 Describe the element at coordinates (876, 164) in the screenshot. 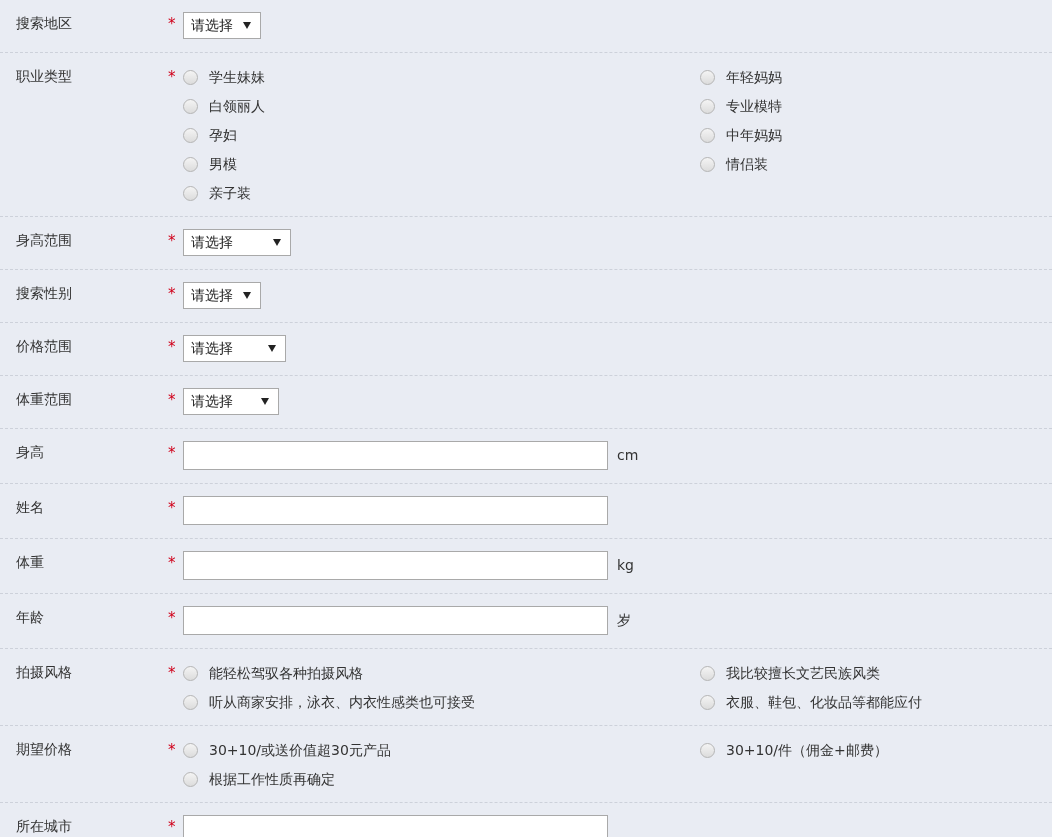

I see `radio-option: 情侣装` at that location.